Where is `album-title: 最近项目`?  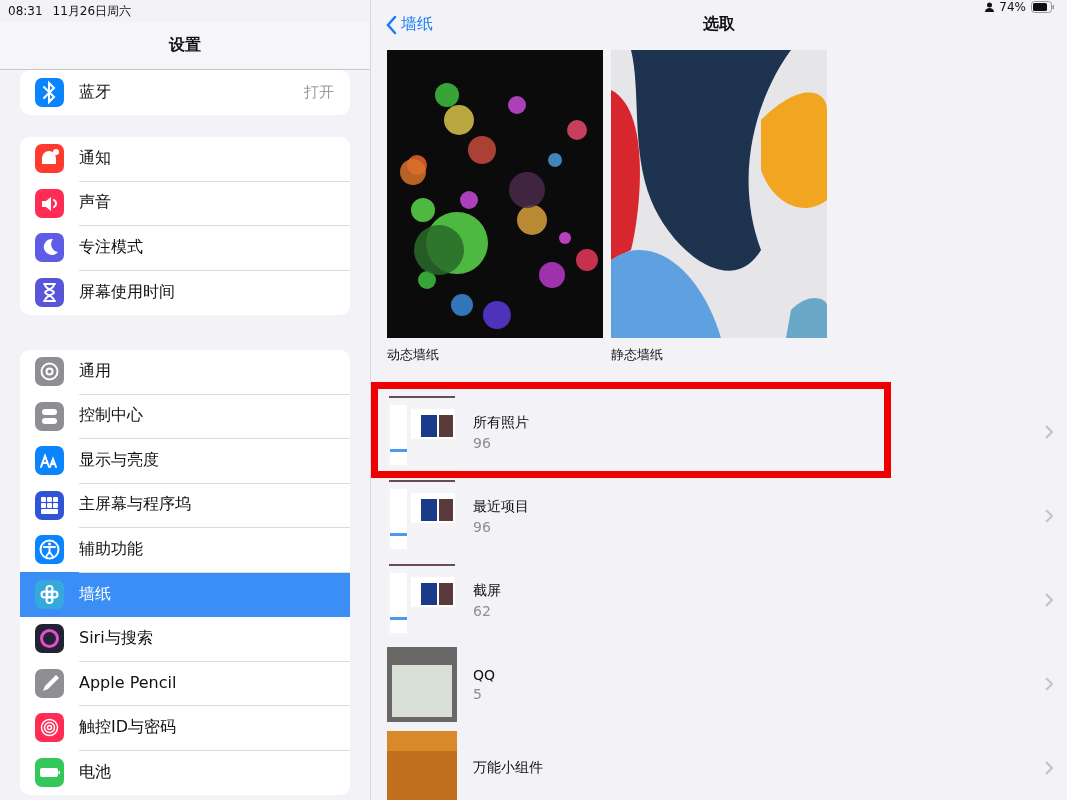 album-title: 最近项目 is located at coordinates (501, 506).